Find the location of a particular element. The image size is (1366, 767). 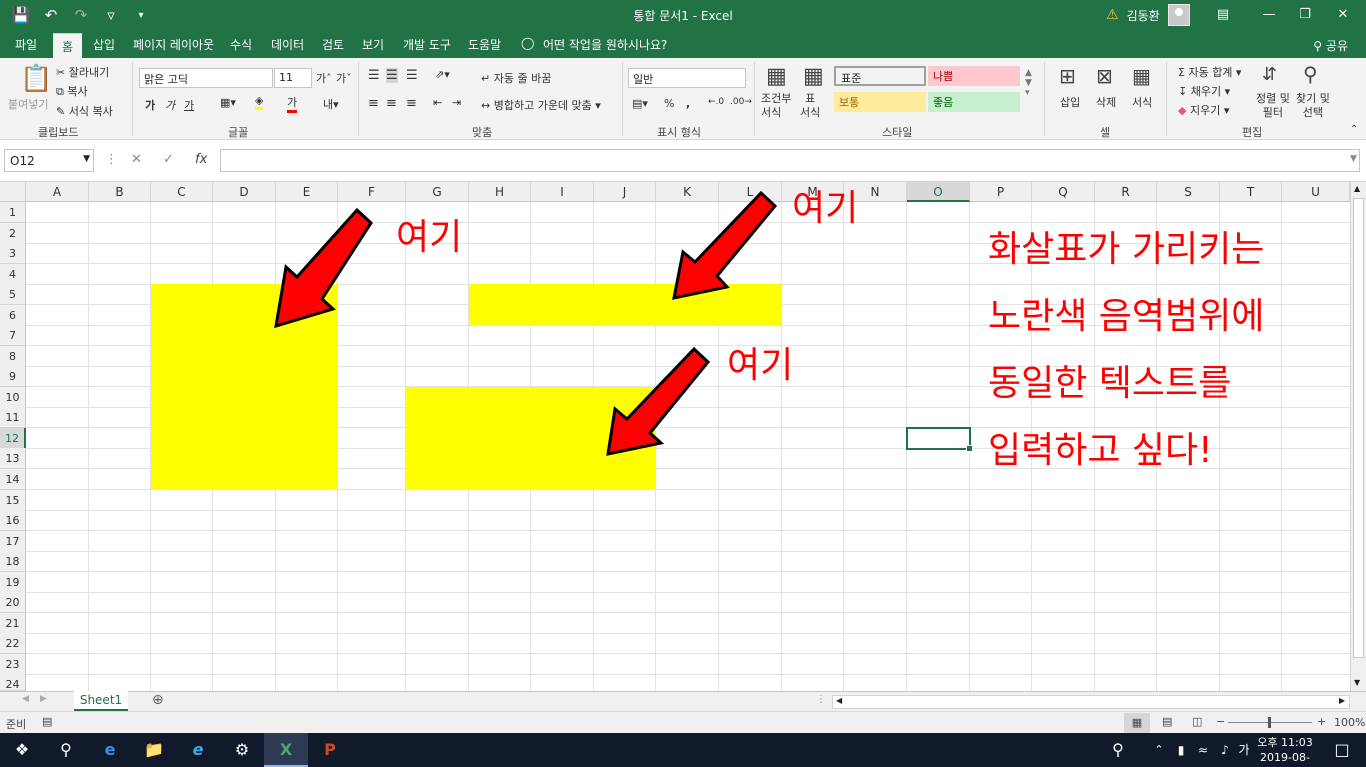

underline-button: 가 is located at coordinates (189, 105).